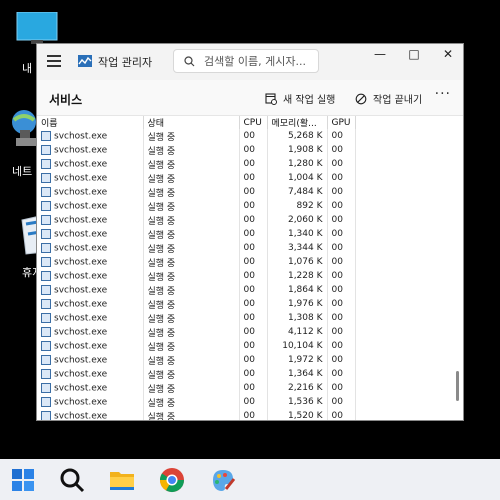 This screenshot has height=500, width=500. What do you see at coordinates (196, 276) in the screenshot?
I see `table-row: svchost.exe 실행 중 00 1,228 K 00` at bounding box center [196, 276].